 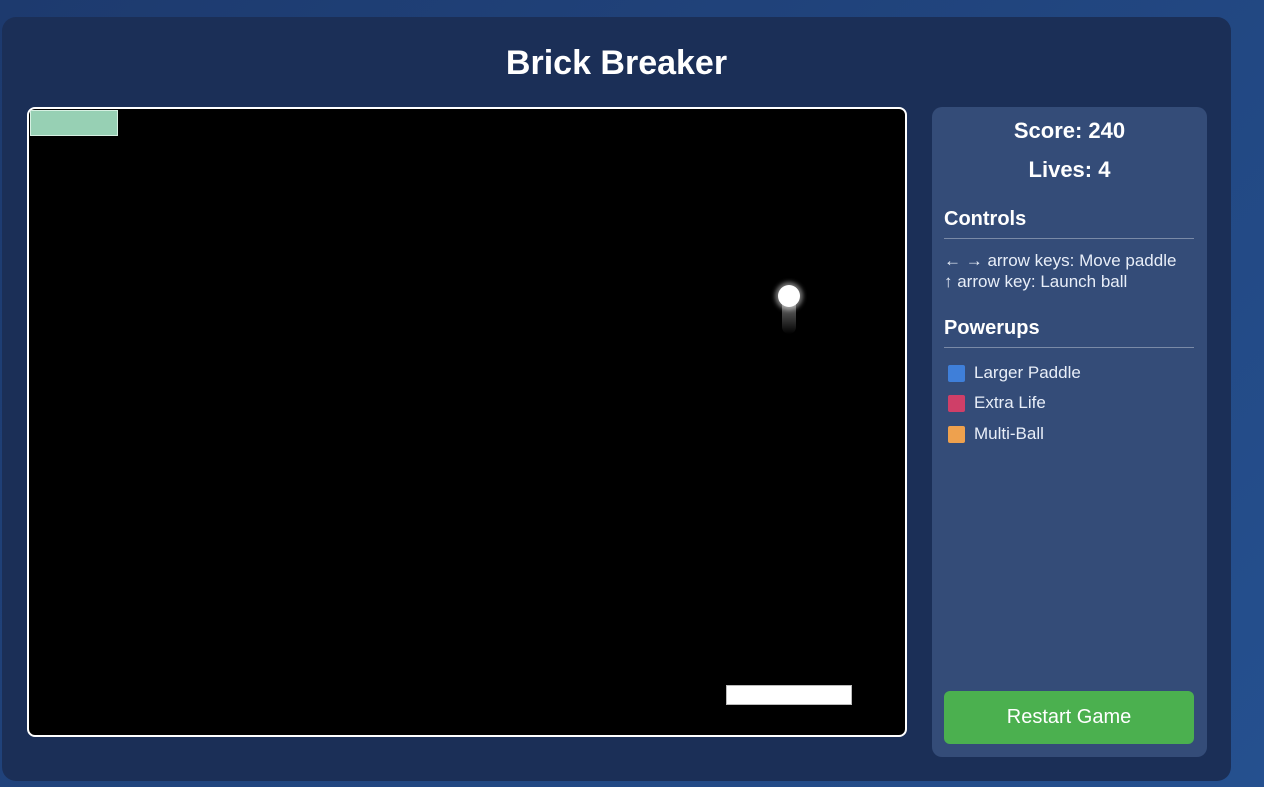 I want to click on powerup-larger-paddle: Larger Paddle, so click(x=1014, y=373).